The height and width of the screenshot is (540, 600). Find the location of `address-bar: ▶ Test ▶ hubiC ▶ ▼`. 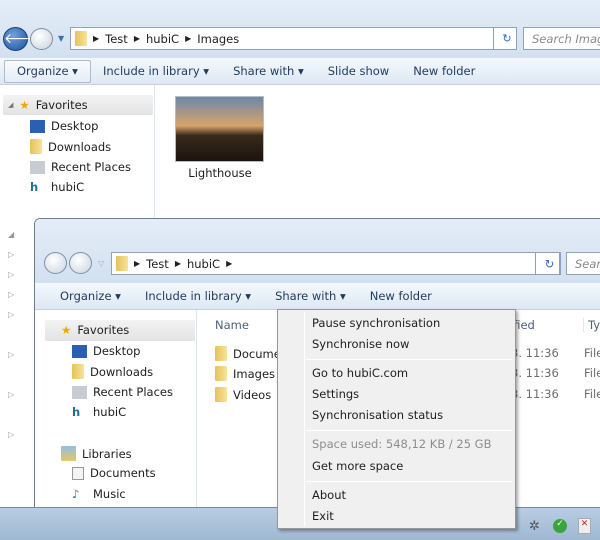

address-bar: ▶ Test ▶ hubiC ▶ ▼ is located at coordinates (336, 263).